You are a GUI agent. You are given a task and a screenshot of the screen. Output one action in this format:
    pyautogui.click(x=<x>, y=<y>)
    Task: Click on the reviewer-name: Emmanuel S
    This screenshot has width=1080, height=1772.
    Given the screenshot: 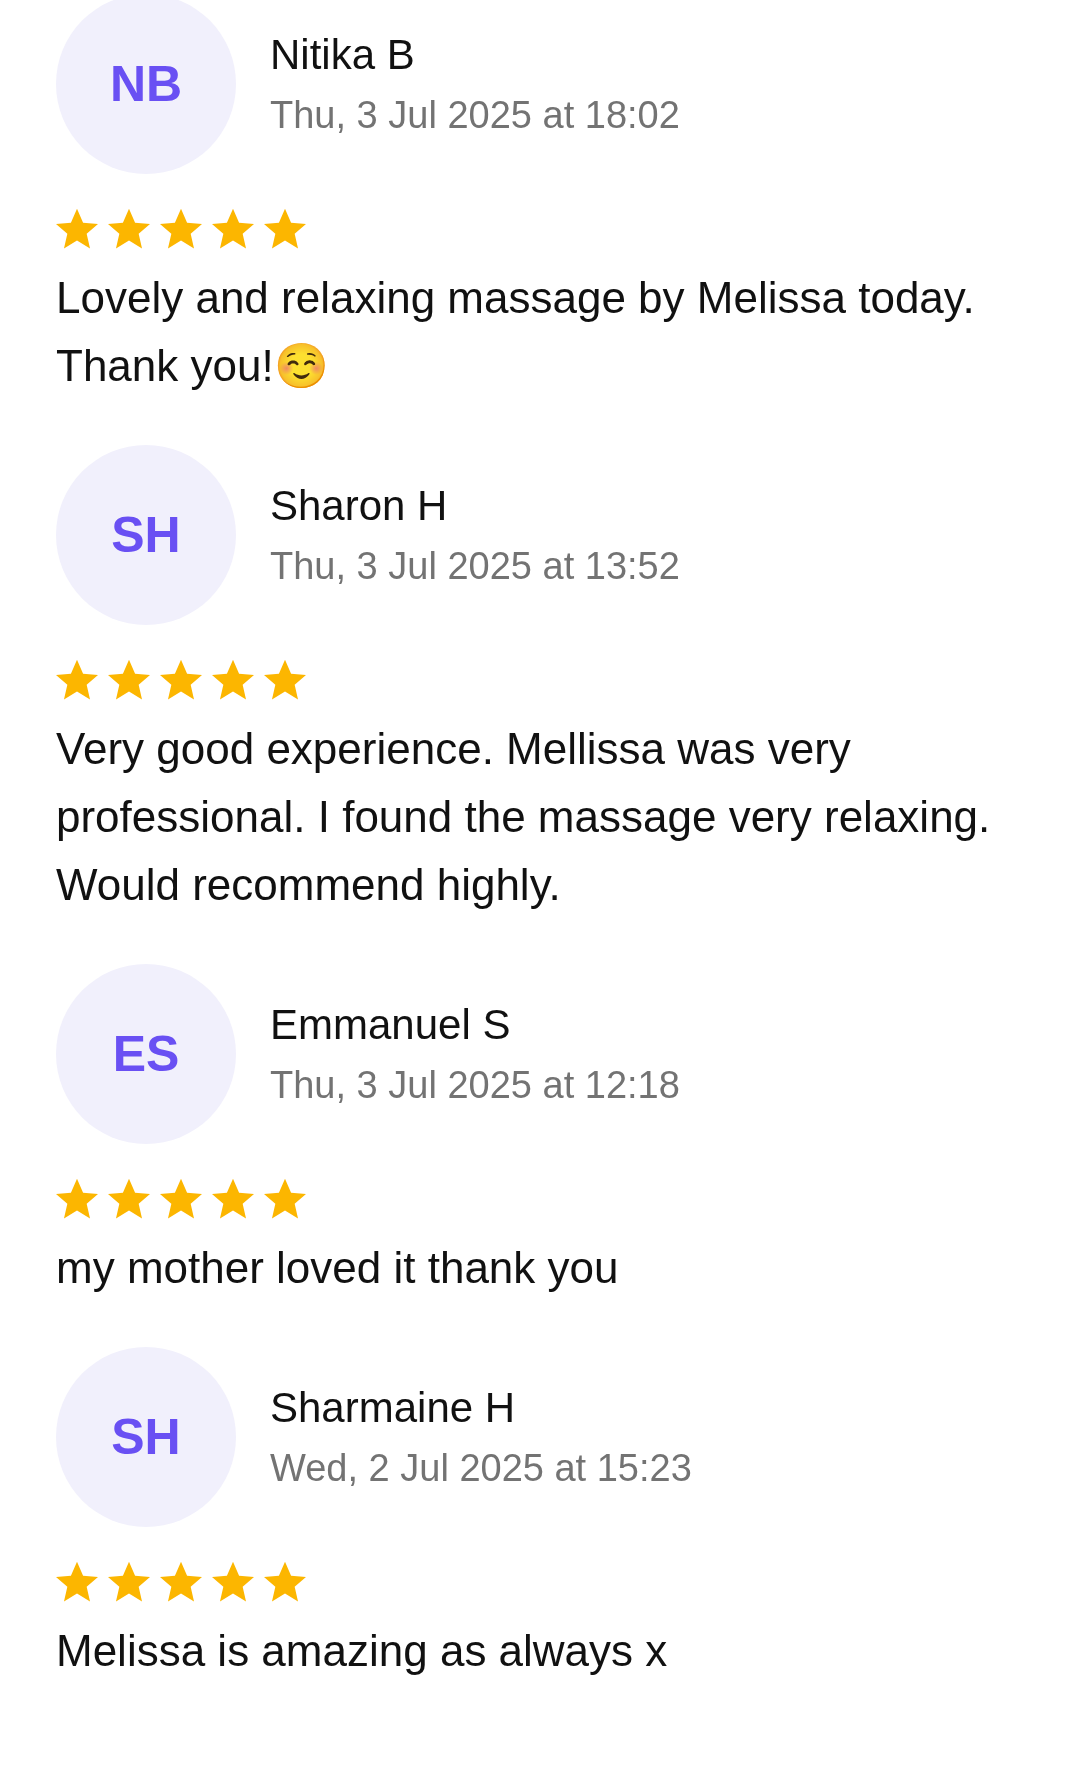 What is the action you would take?
    pyautogui.click(x=391, y=1025)
    